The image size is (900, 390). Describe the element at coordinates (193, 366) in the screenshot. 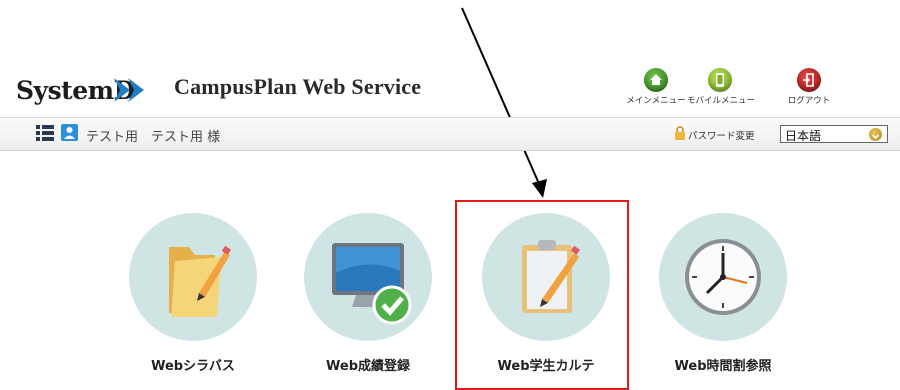

I see `tile-label: Webシラバス` at that location.